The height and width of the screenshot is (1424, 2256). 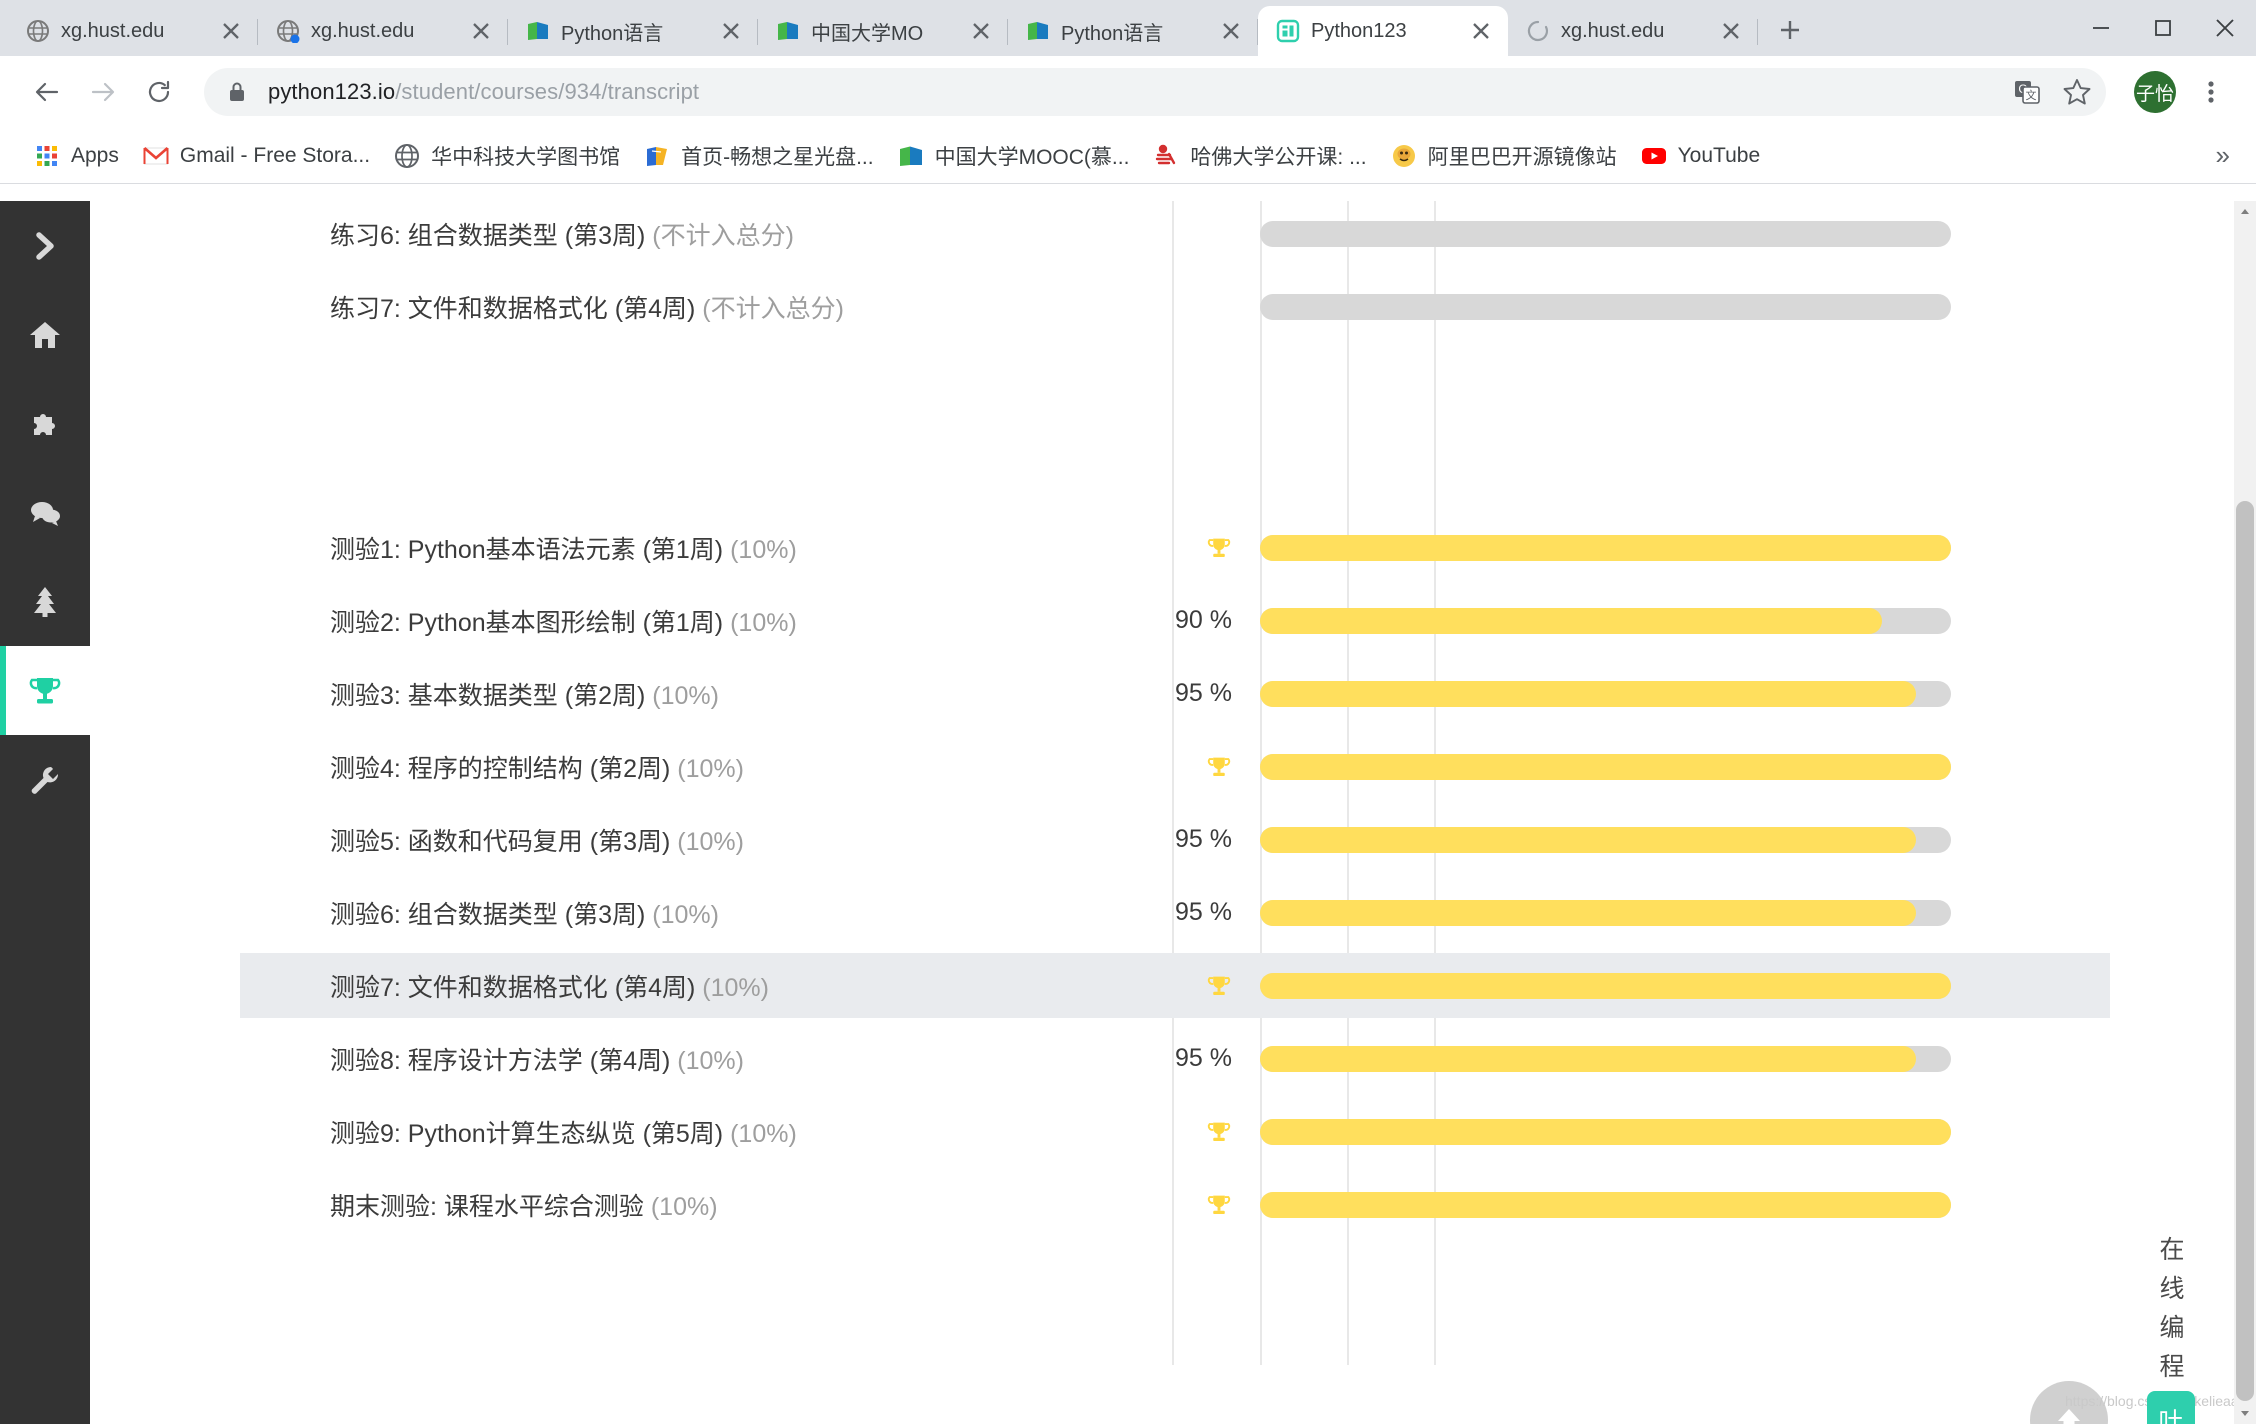 I want to click on row-title: 测验2: Python基本图形绘制 (第1周) (10%), so click(x=563, y=622).